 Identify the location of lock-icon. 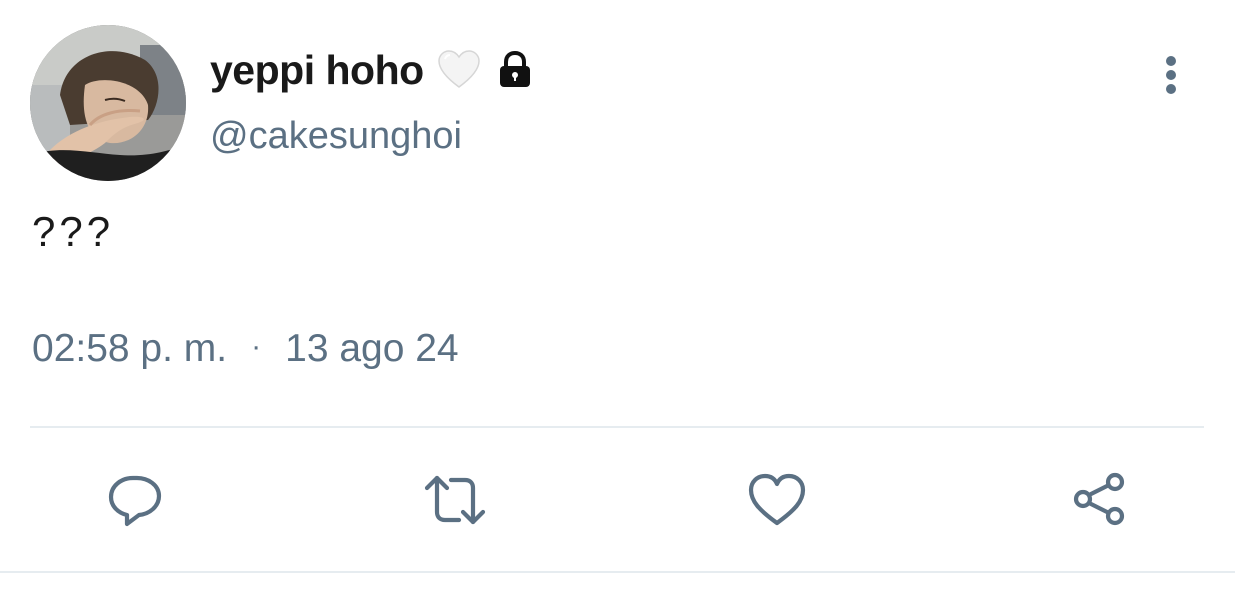
(515, 70).